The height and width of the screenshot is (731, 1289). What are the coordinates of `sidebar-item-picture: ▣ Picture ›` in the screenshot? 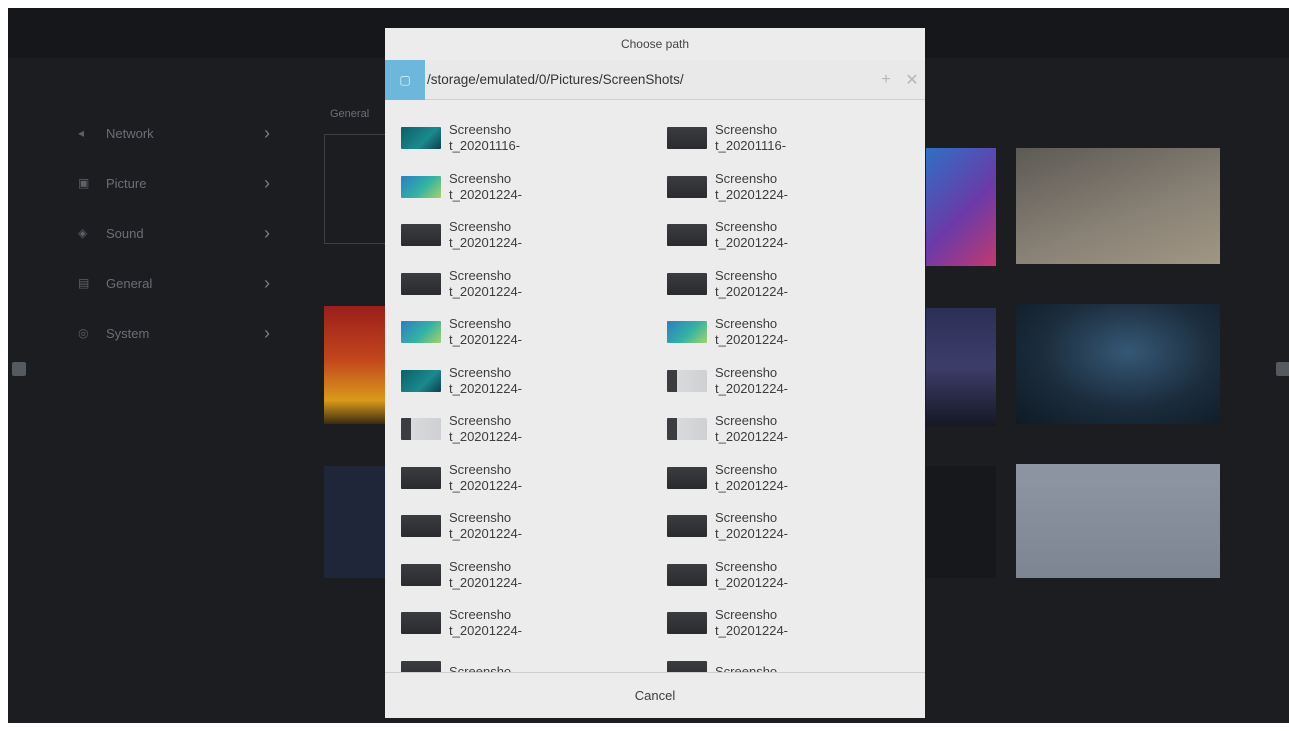 It's located at (183, 183).